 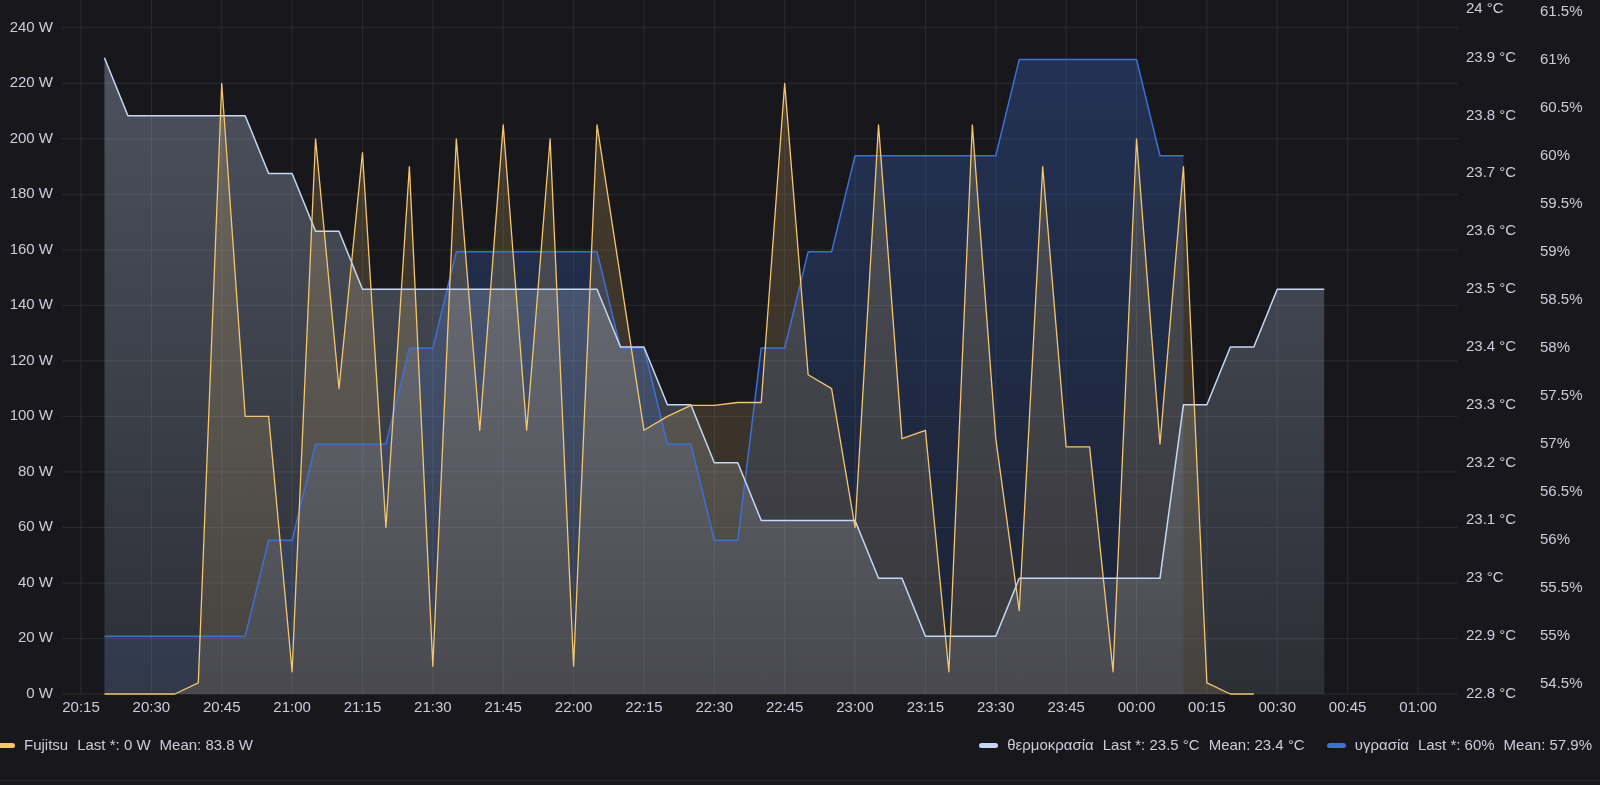 I want to click on axis-tick-label: 100 W, so click(x=31, y=415).